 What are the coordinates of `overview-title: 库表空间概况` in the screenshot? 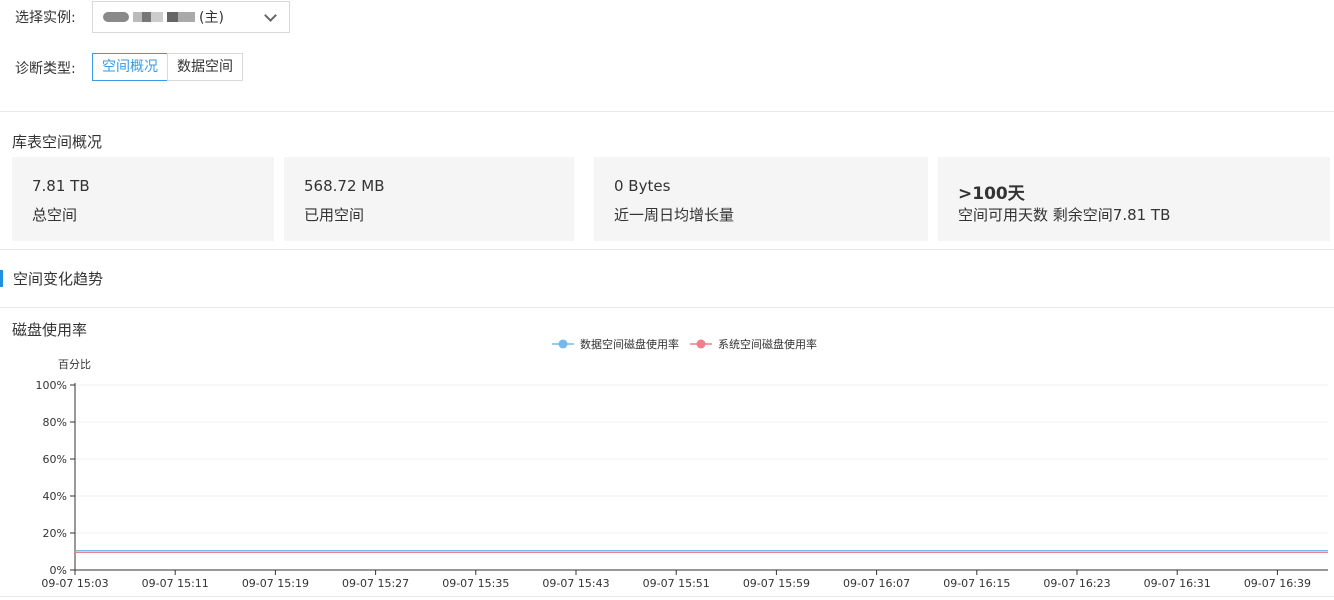 It's located at (57, 142).